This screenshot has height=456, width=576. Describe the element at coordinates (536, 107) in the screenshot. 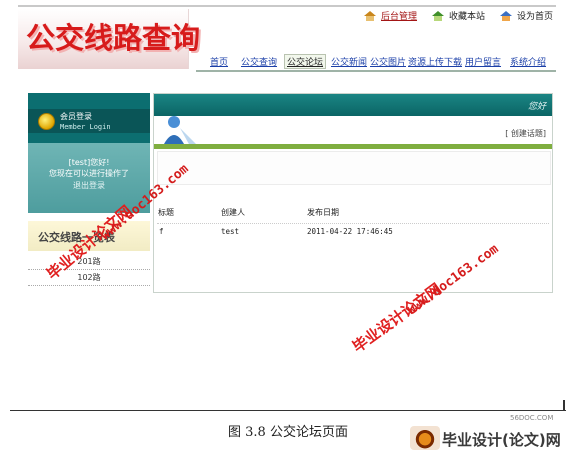

I see `panel-greeting: 您好` at that location.